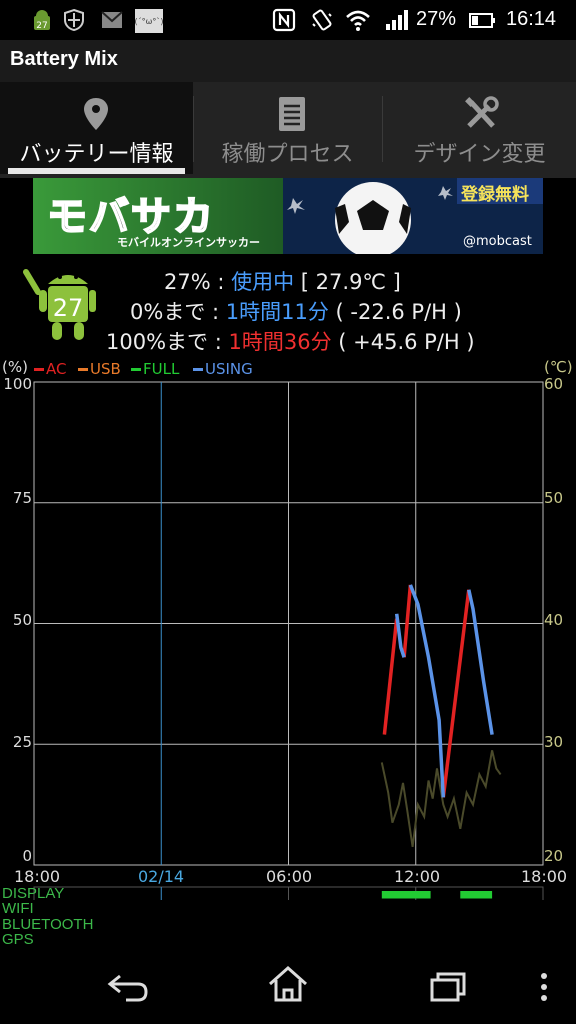 Image resolution: width=576 pixels, height=1024 pixels. I want to click on tab-label: バッテリー情報, so click(96, 154).